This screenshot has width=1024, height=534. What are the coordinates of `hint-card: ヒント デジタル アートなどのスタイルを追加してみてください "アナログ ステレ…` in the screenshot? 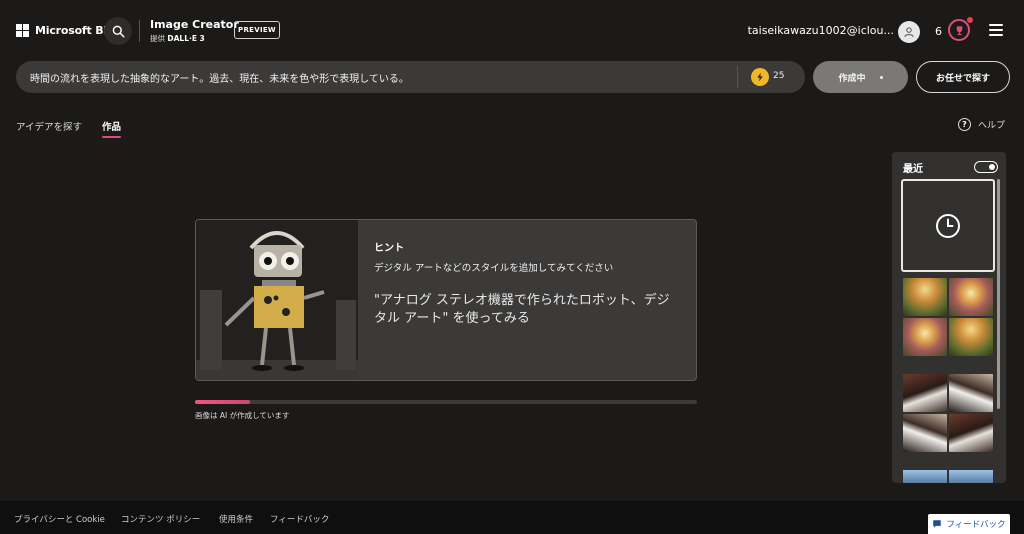 It's located at (446, 300).